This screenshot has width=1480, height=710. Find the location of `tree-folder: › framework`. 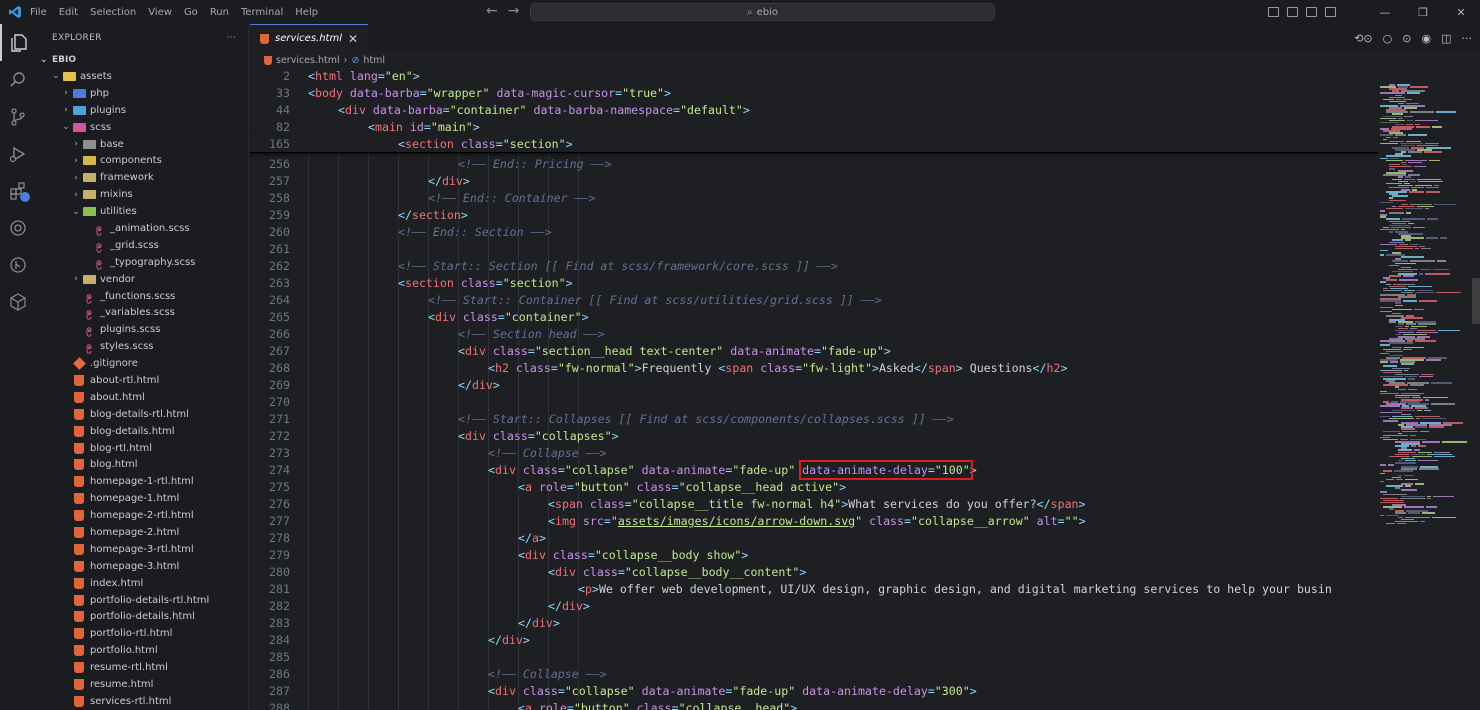

tree-folder: › framework is located at coordinates (142, 177).